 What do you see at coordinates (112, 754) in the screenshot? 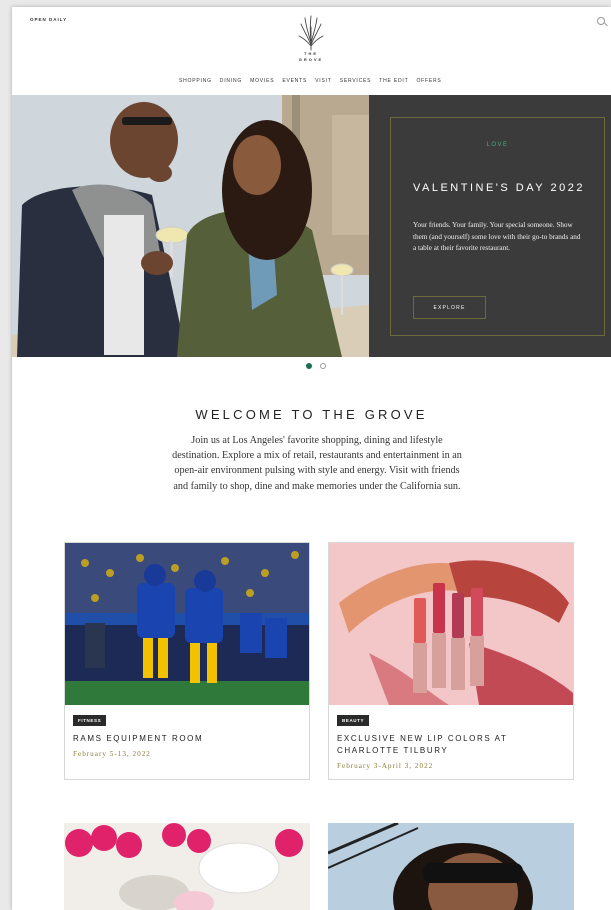
I see `card-date: February 5-13, 2022` at bounding box center [112, 754].